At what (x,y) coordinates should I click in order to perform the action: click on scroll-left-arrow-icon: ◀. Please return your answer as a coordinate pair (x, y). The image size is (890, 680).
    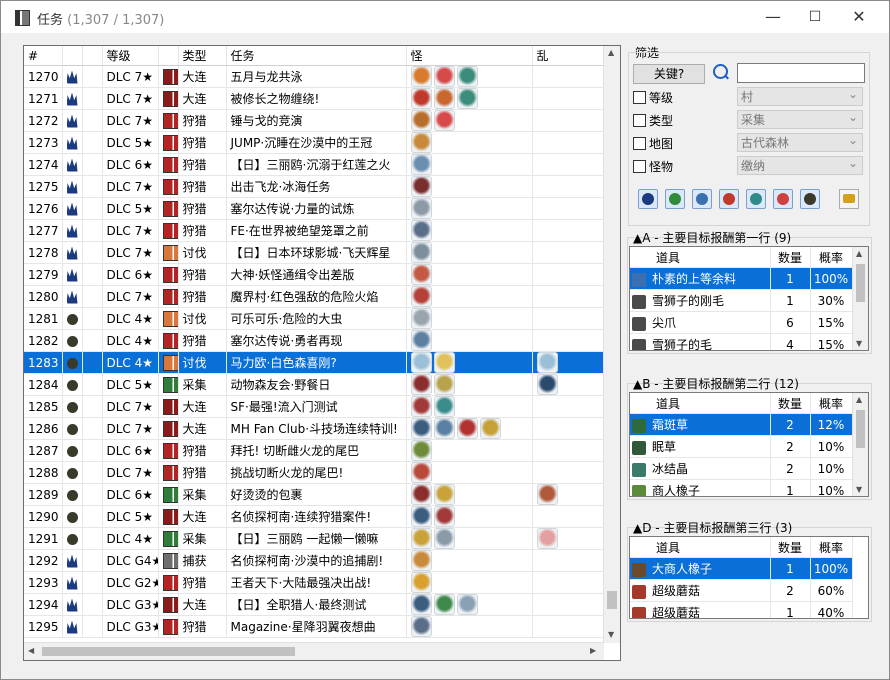
    Looking at the image, I should click on (31, 650).